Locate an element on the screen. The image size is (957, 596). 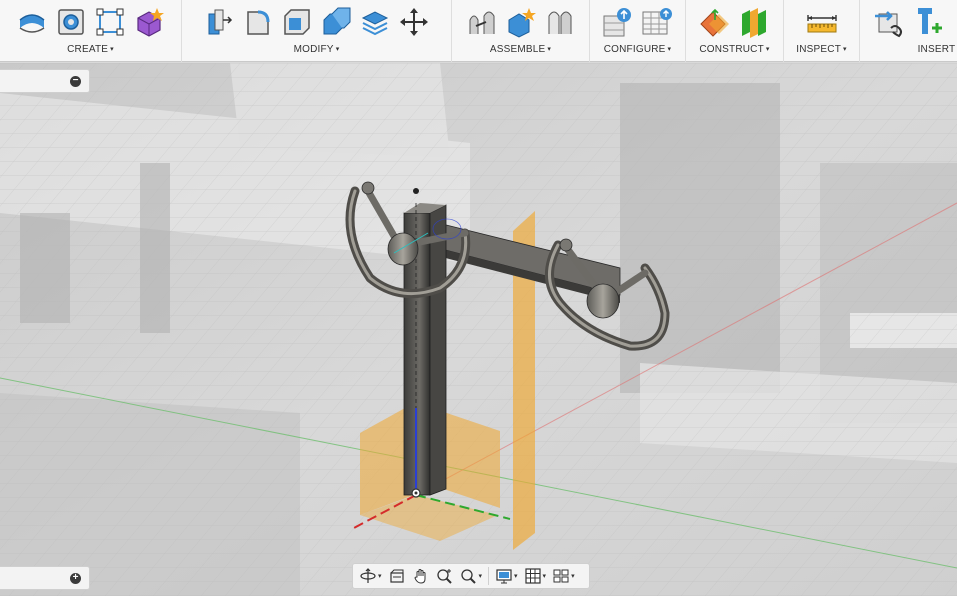
display-settings-icon is located at coordinates (504, 576).